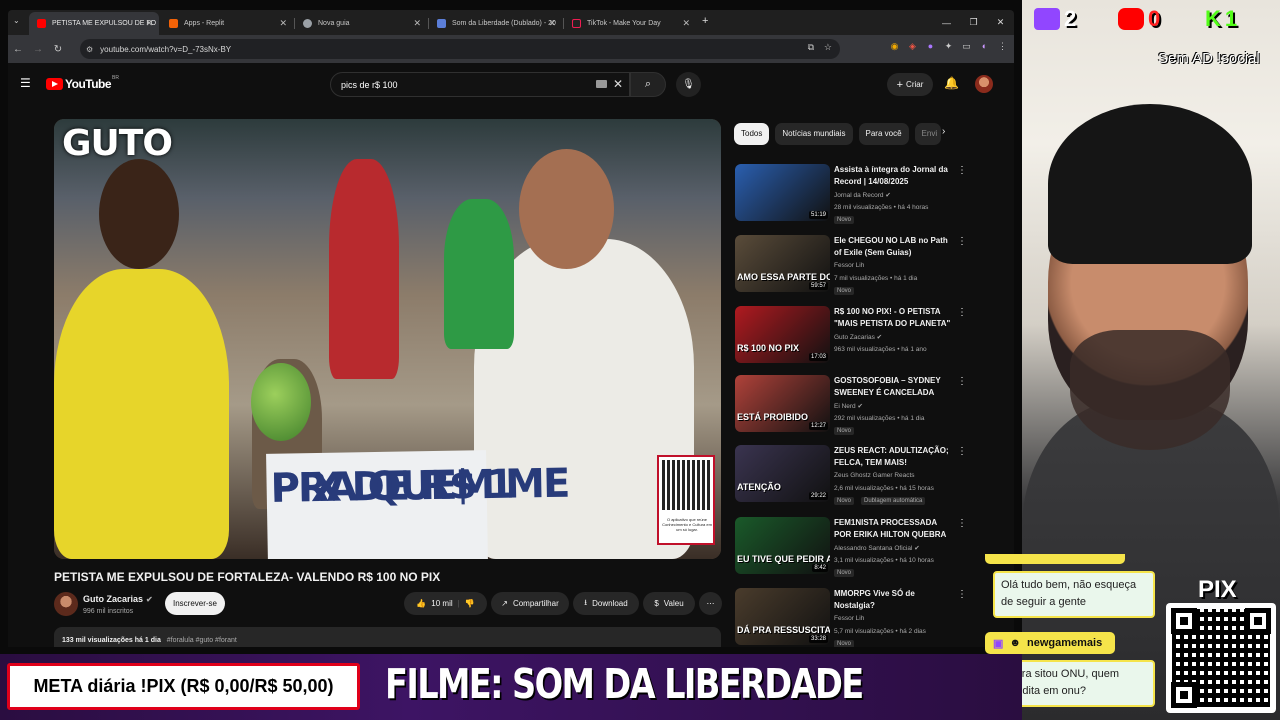 Image resolution: width=1280 pixels, height=720 pixels. Describe the element at coordinates (782, 545) in the screenshot. I see `video-thumbnail: EU TIVE QUE PEDIR ASILO8:42` at that location.